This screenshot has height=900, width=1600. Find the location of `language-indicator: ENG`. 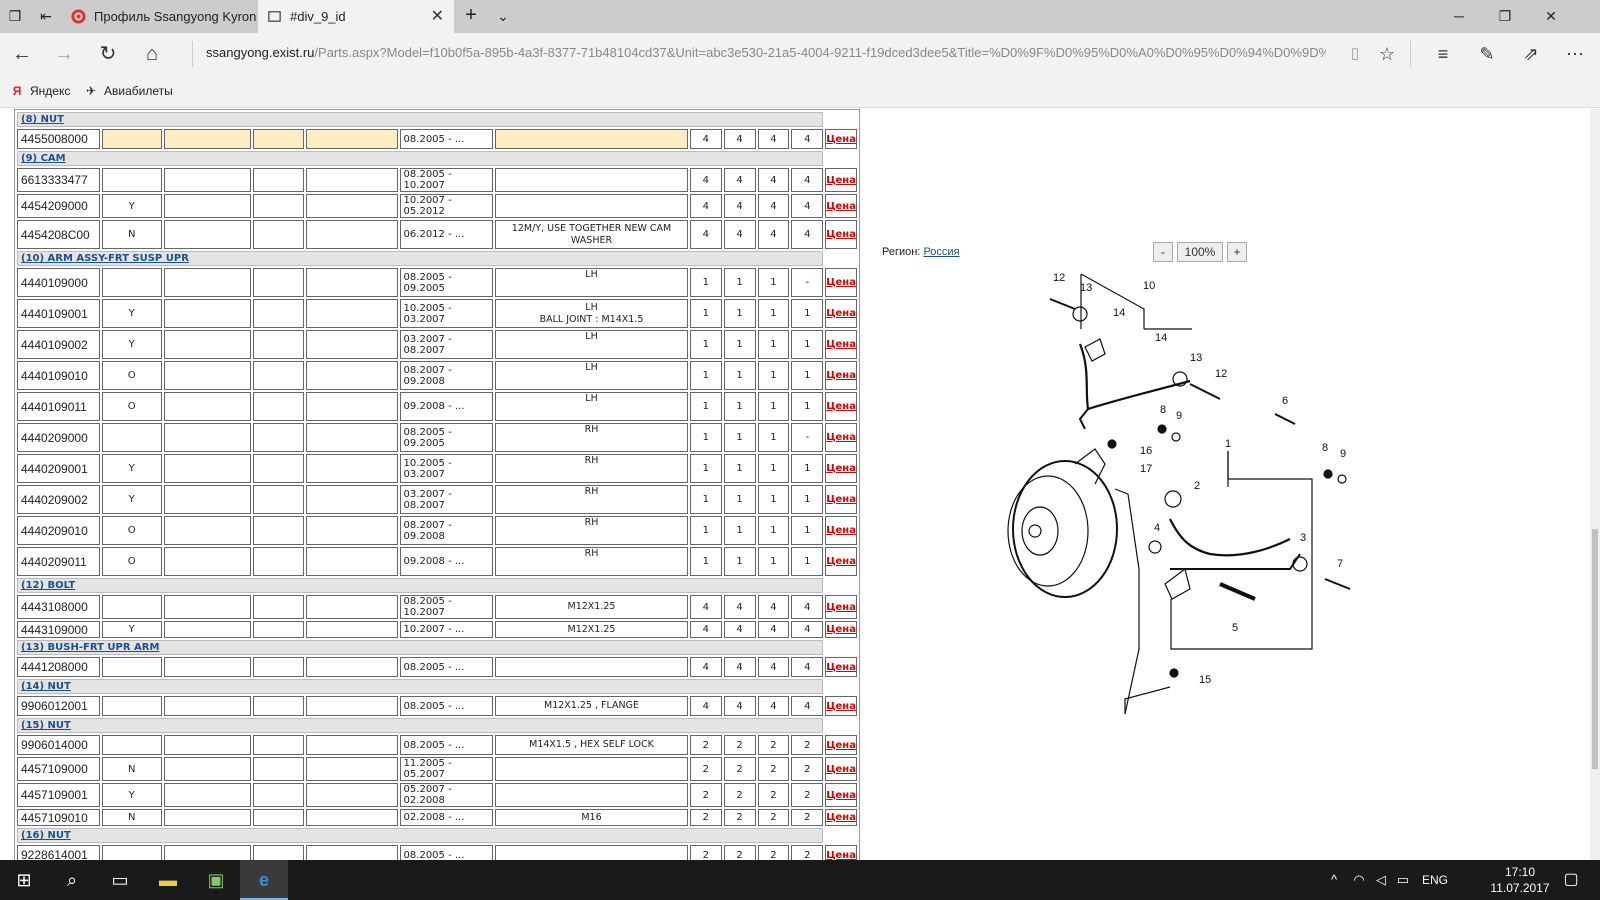

language-indicator: ENG is located at coordinates (1435, 880).